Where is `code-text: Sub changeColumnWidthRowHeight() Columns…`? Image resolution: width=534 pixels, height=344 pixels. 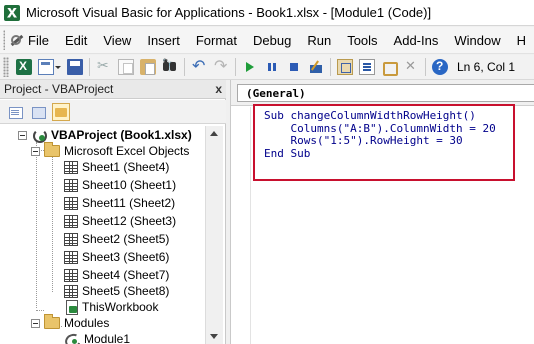 code-text: Sub changeColumnWidthRowHeight() Columns… is located at coordinates (380, 134).